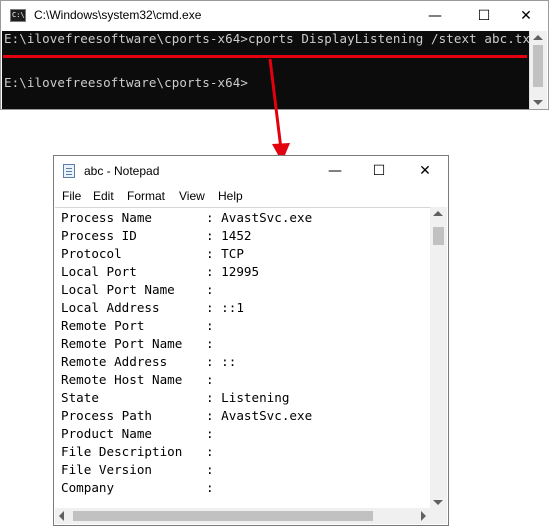 This screenshot has height=526, width=549. I want to click on notepad-close-button: ✕, so click(425, 171).